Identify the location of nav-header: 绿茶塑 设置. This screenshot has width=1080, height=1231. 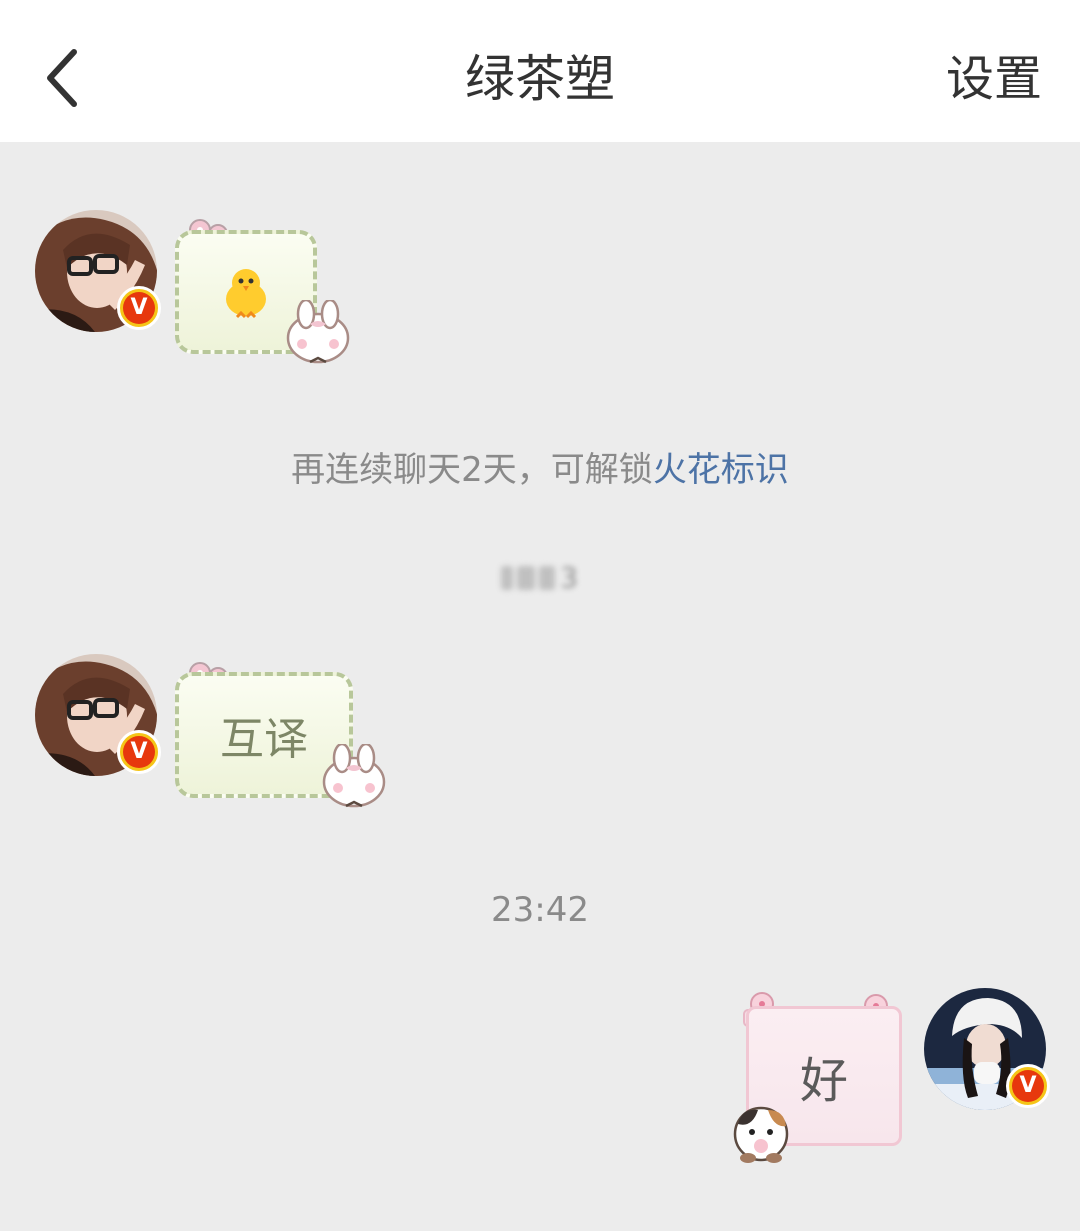
(540, 71).